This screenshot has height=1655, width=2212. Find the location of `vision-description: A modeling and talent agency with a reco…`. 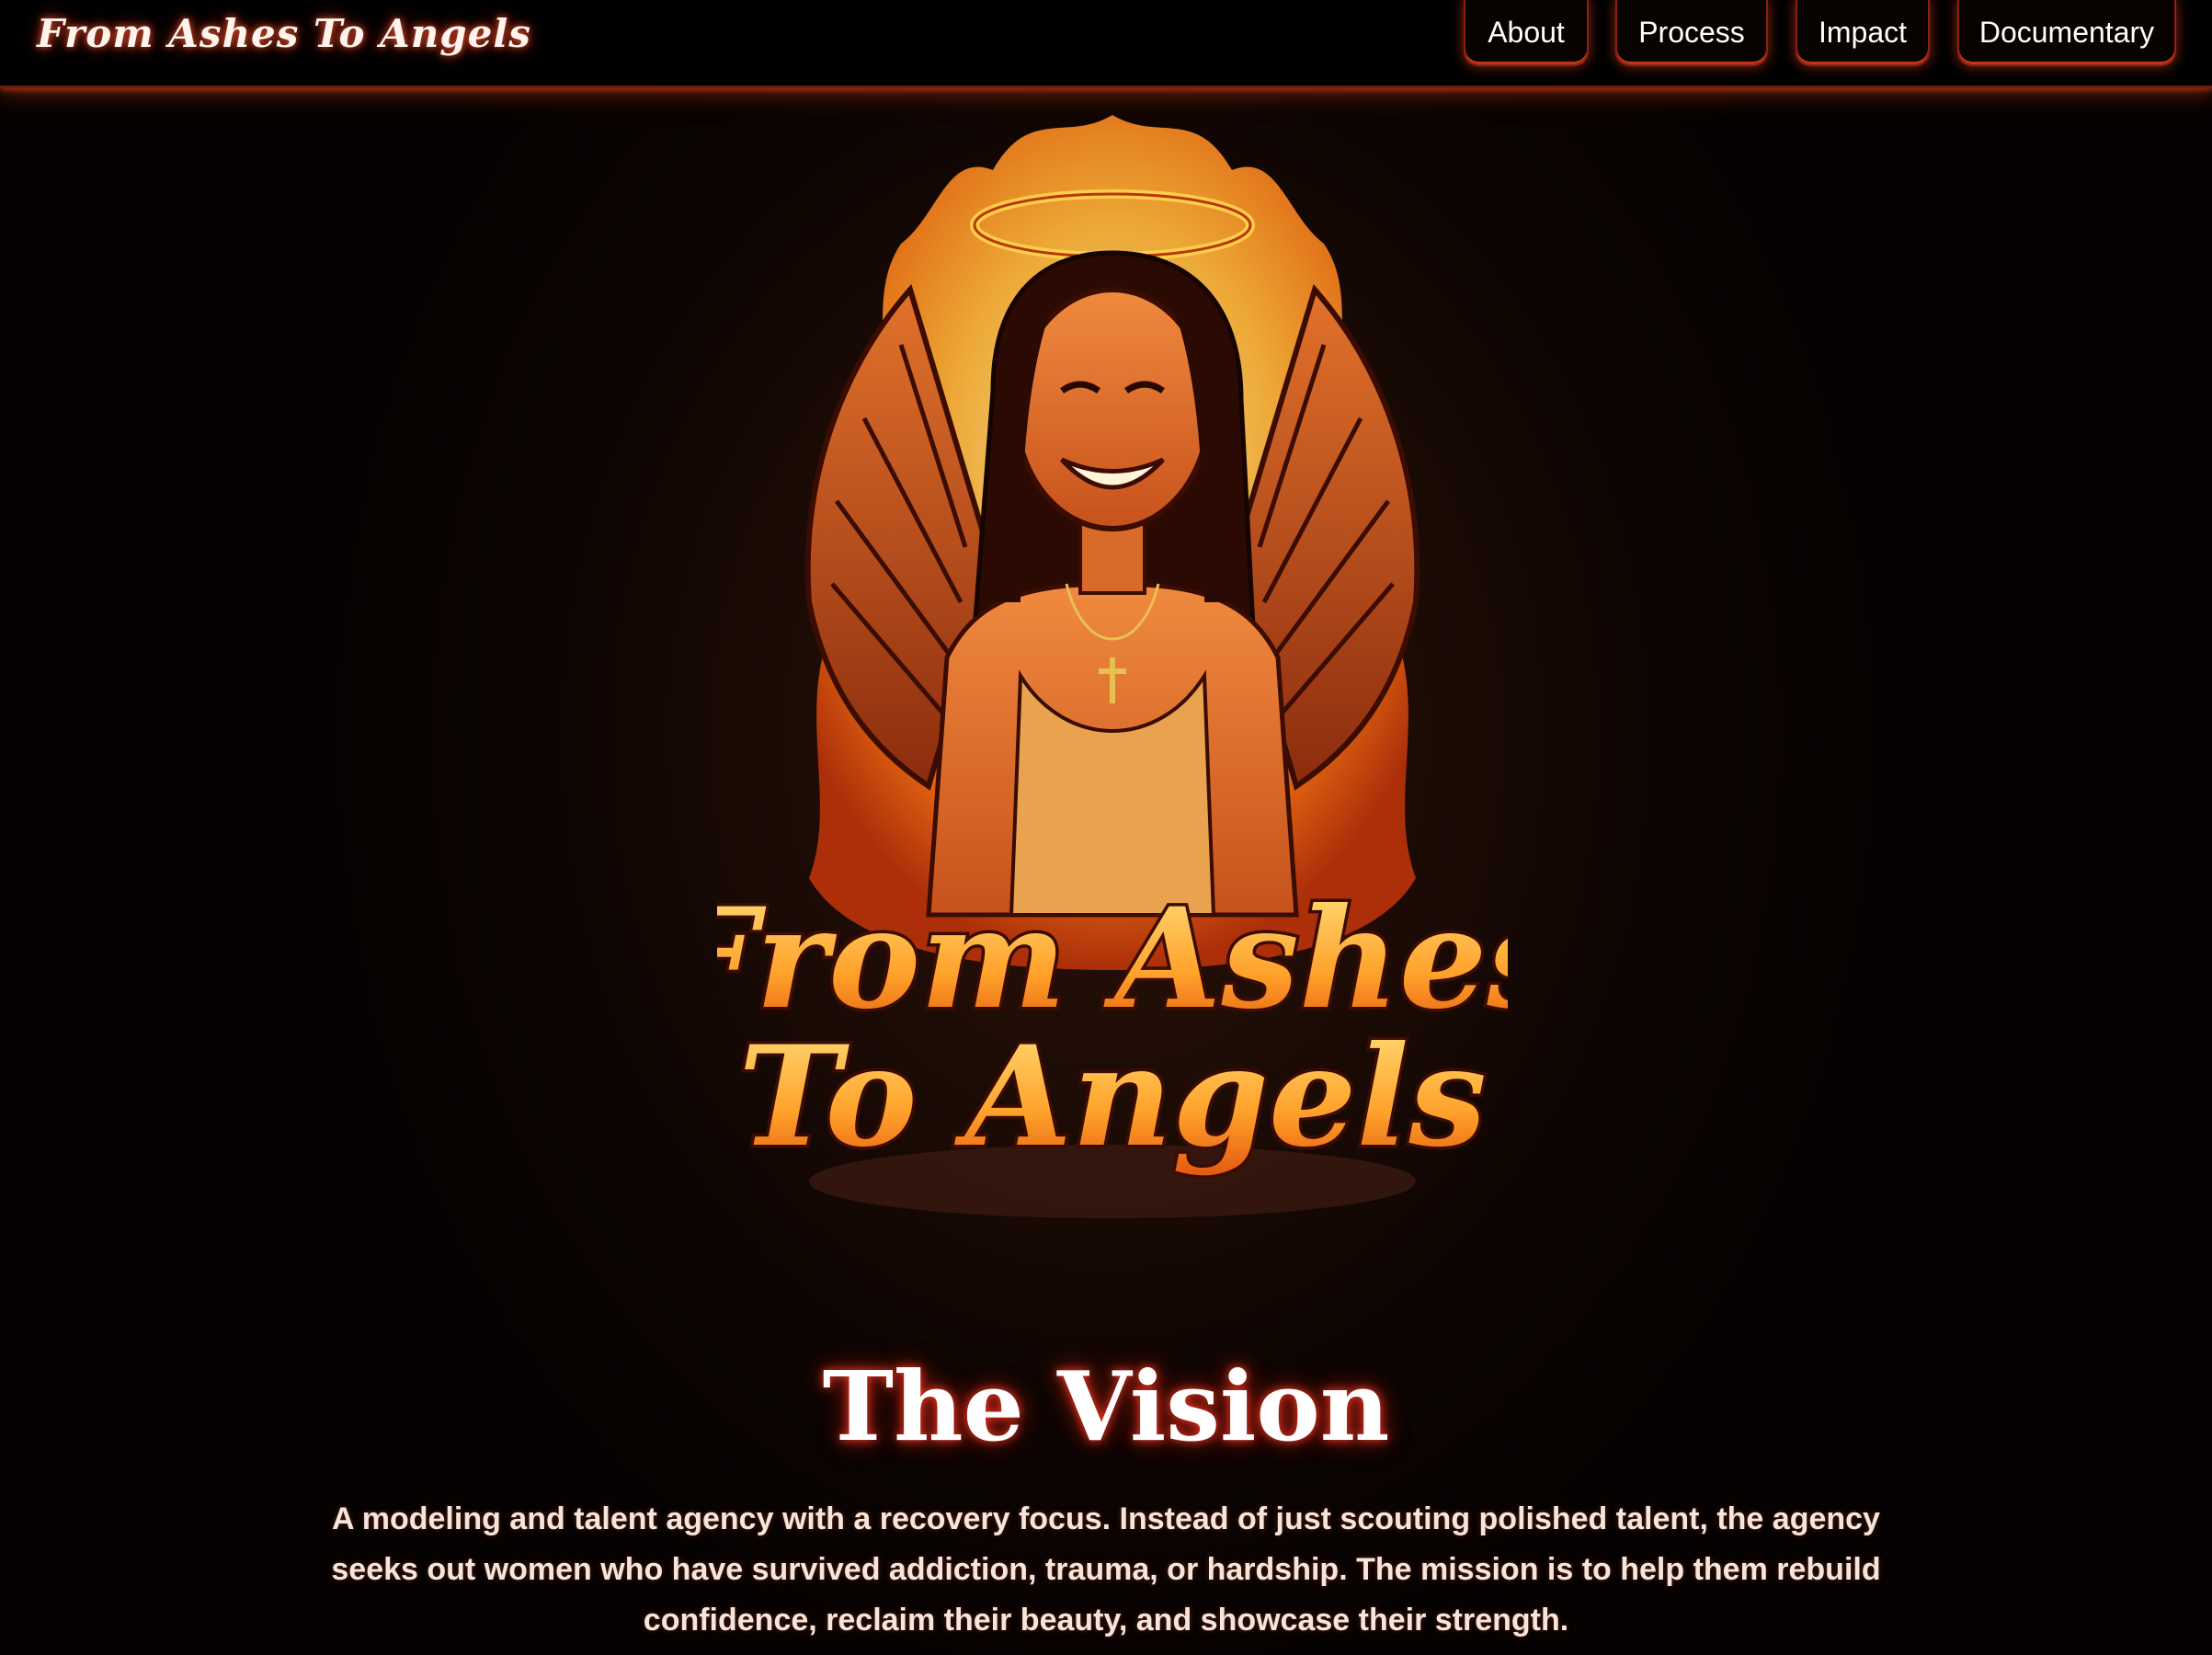

vision-description: A modeling and talent agency with a reco… is located at coordinates (1106, 1569).